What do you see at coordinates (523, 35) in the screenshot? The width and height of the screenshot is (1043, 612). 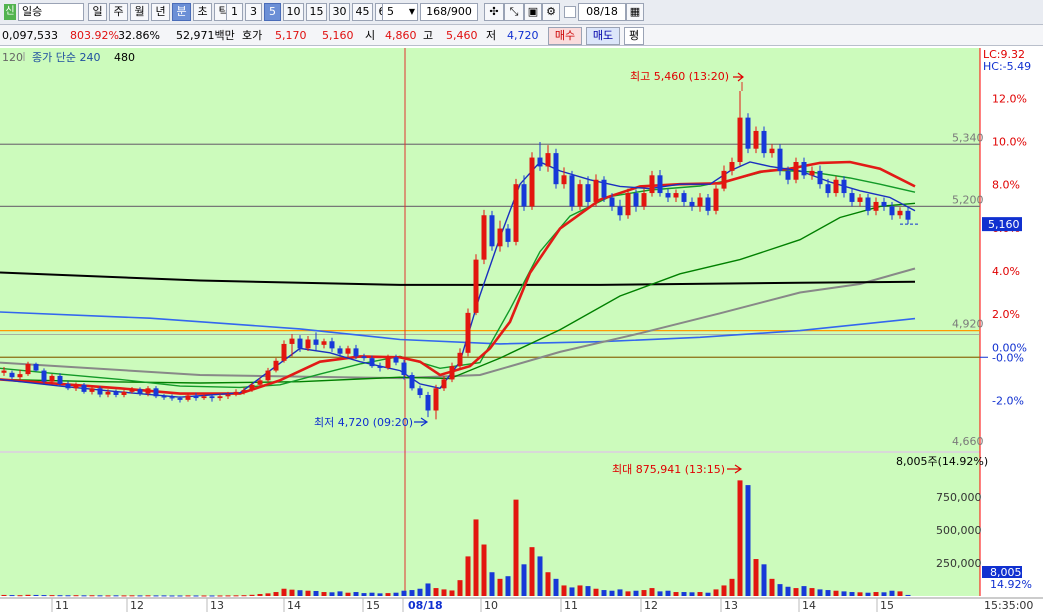 I see `low-price: 4,720` at bounding box center [523, 35].